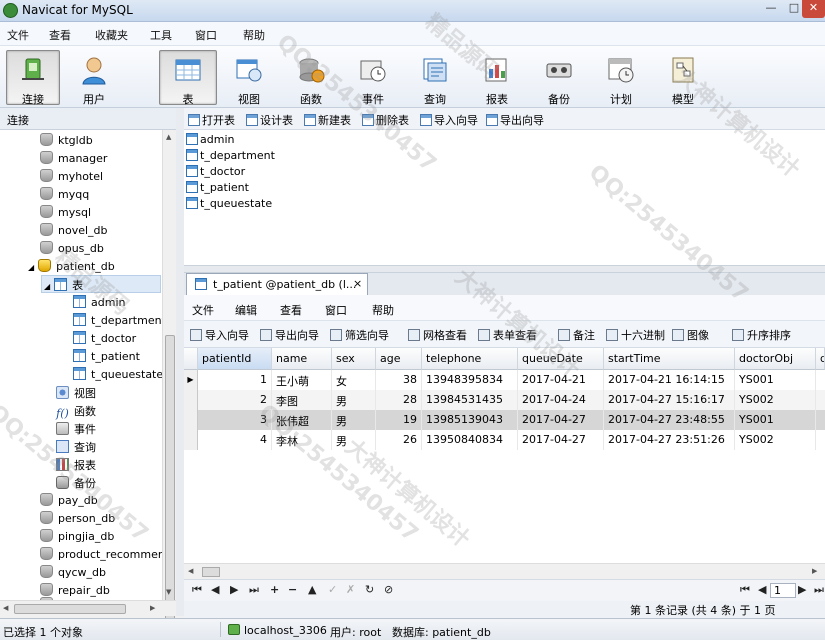 The image size is (825, 640). What do you see at coordinates (669, 440) in the screenshot?
I see `cell-starttime: 2017-04-27 23:51:26` at bounding box center [669, 440].